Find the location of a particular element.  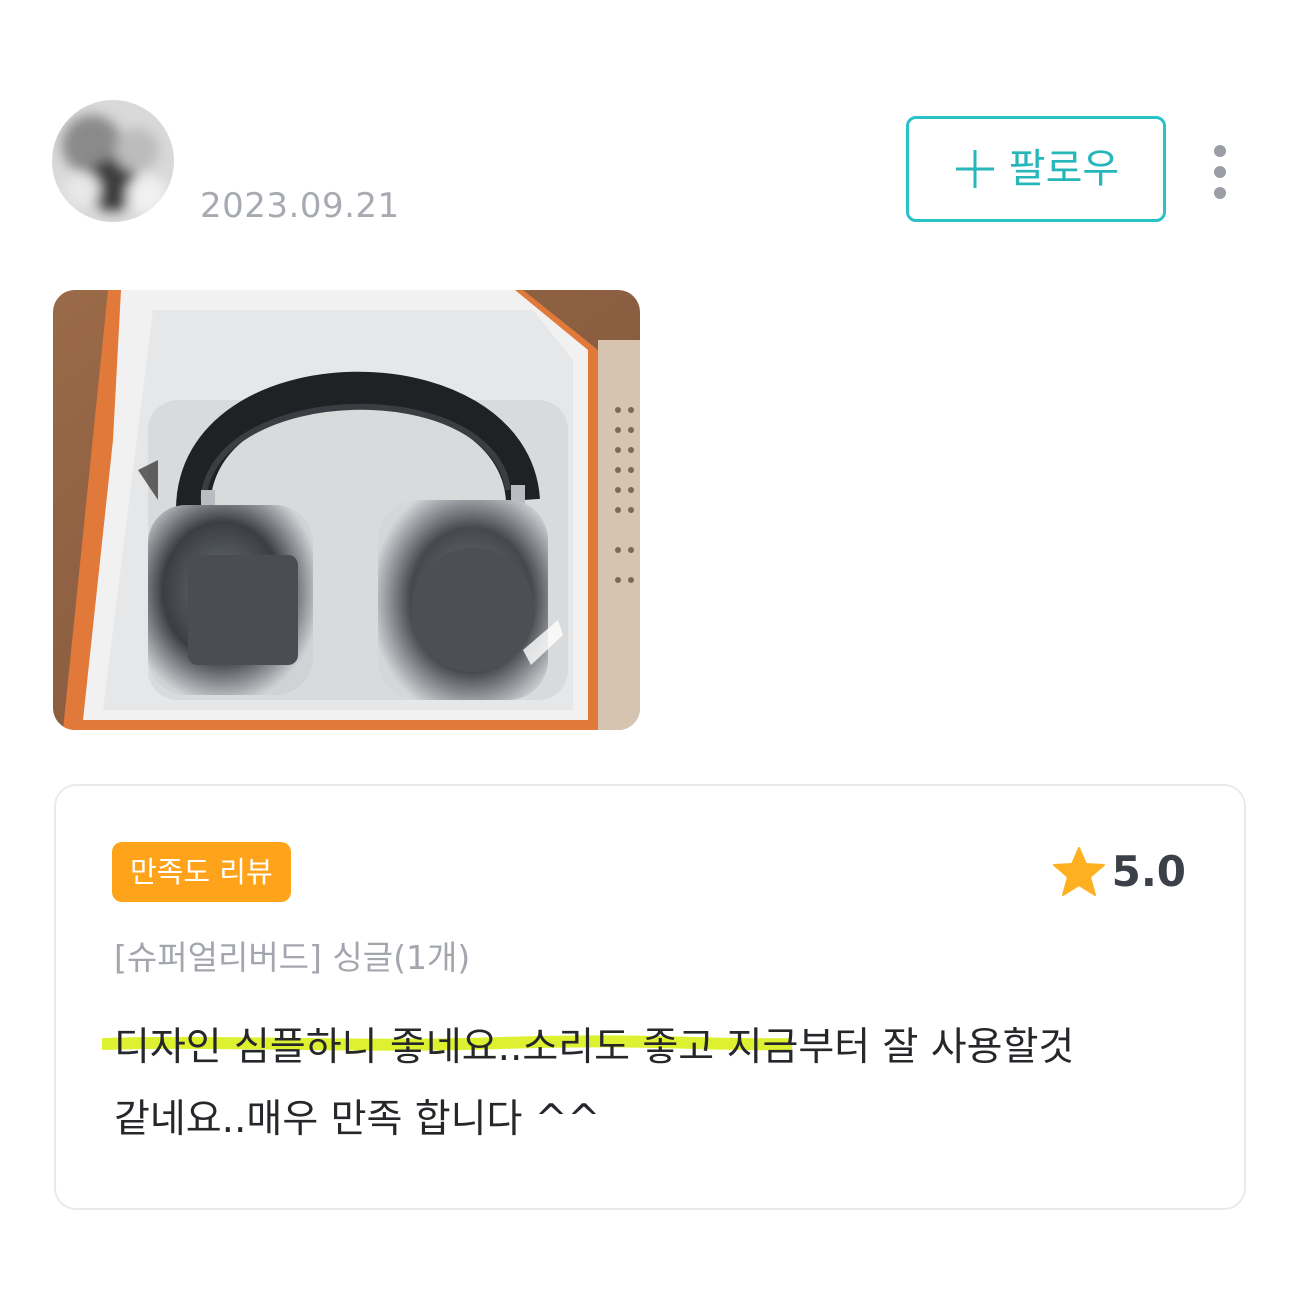

rating: 5.0 is located at coordinates (1119, 872).